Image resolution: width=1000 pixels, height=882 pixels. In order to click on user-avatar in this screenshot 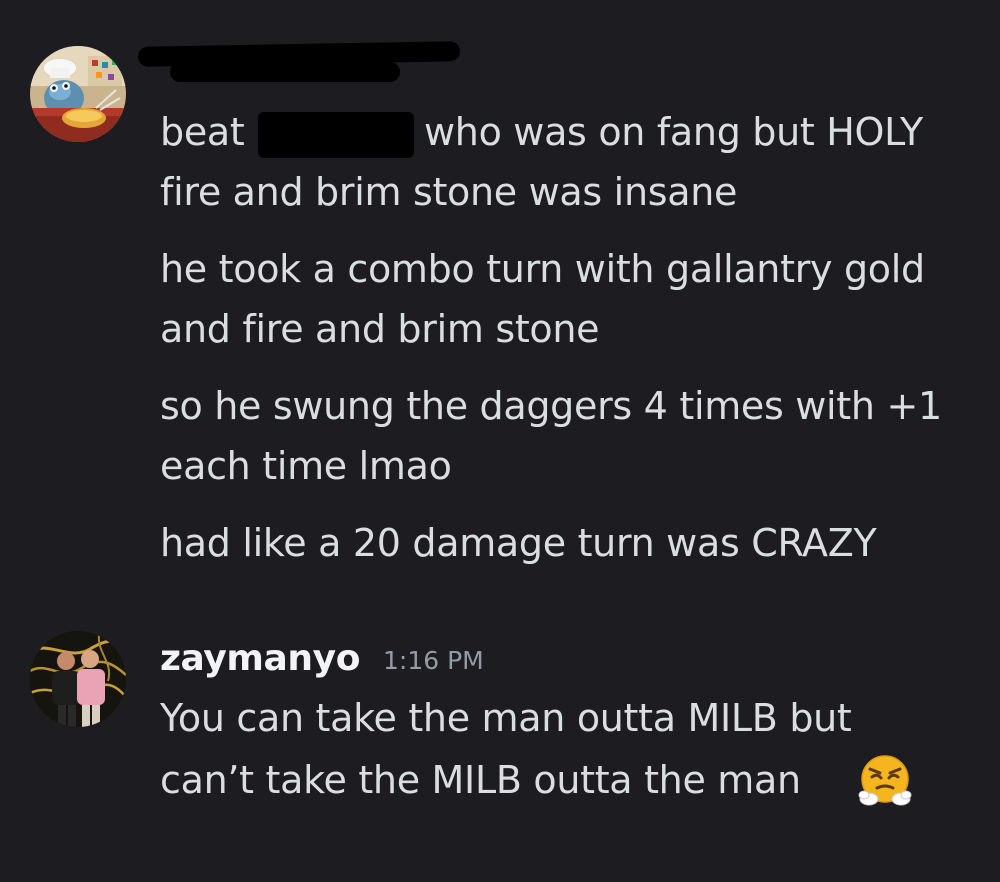, I will do `click(78, 679)`.